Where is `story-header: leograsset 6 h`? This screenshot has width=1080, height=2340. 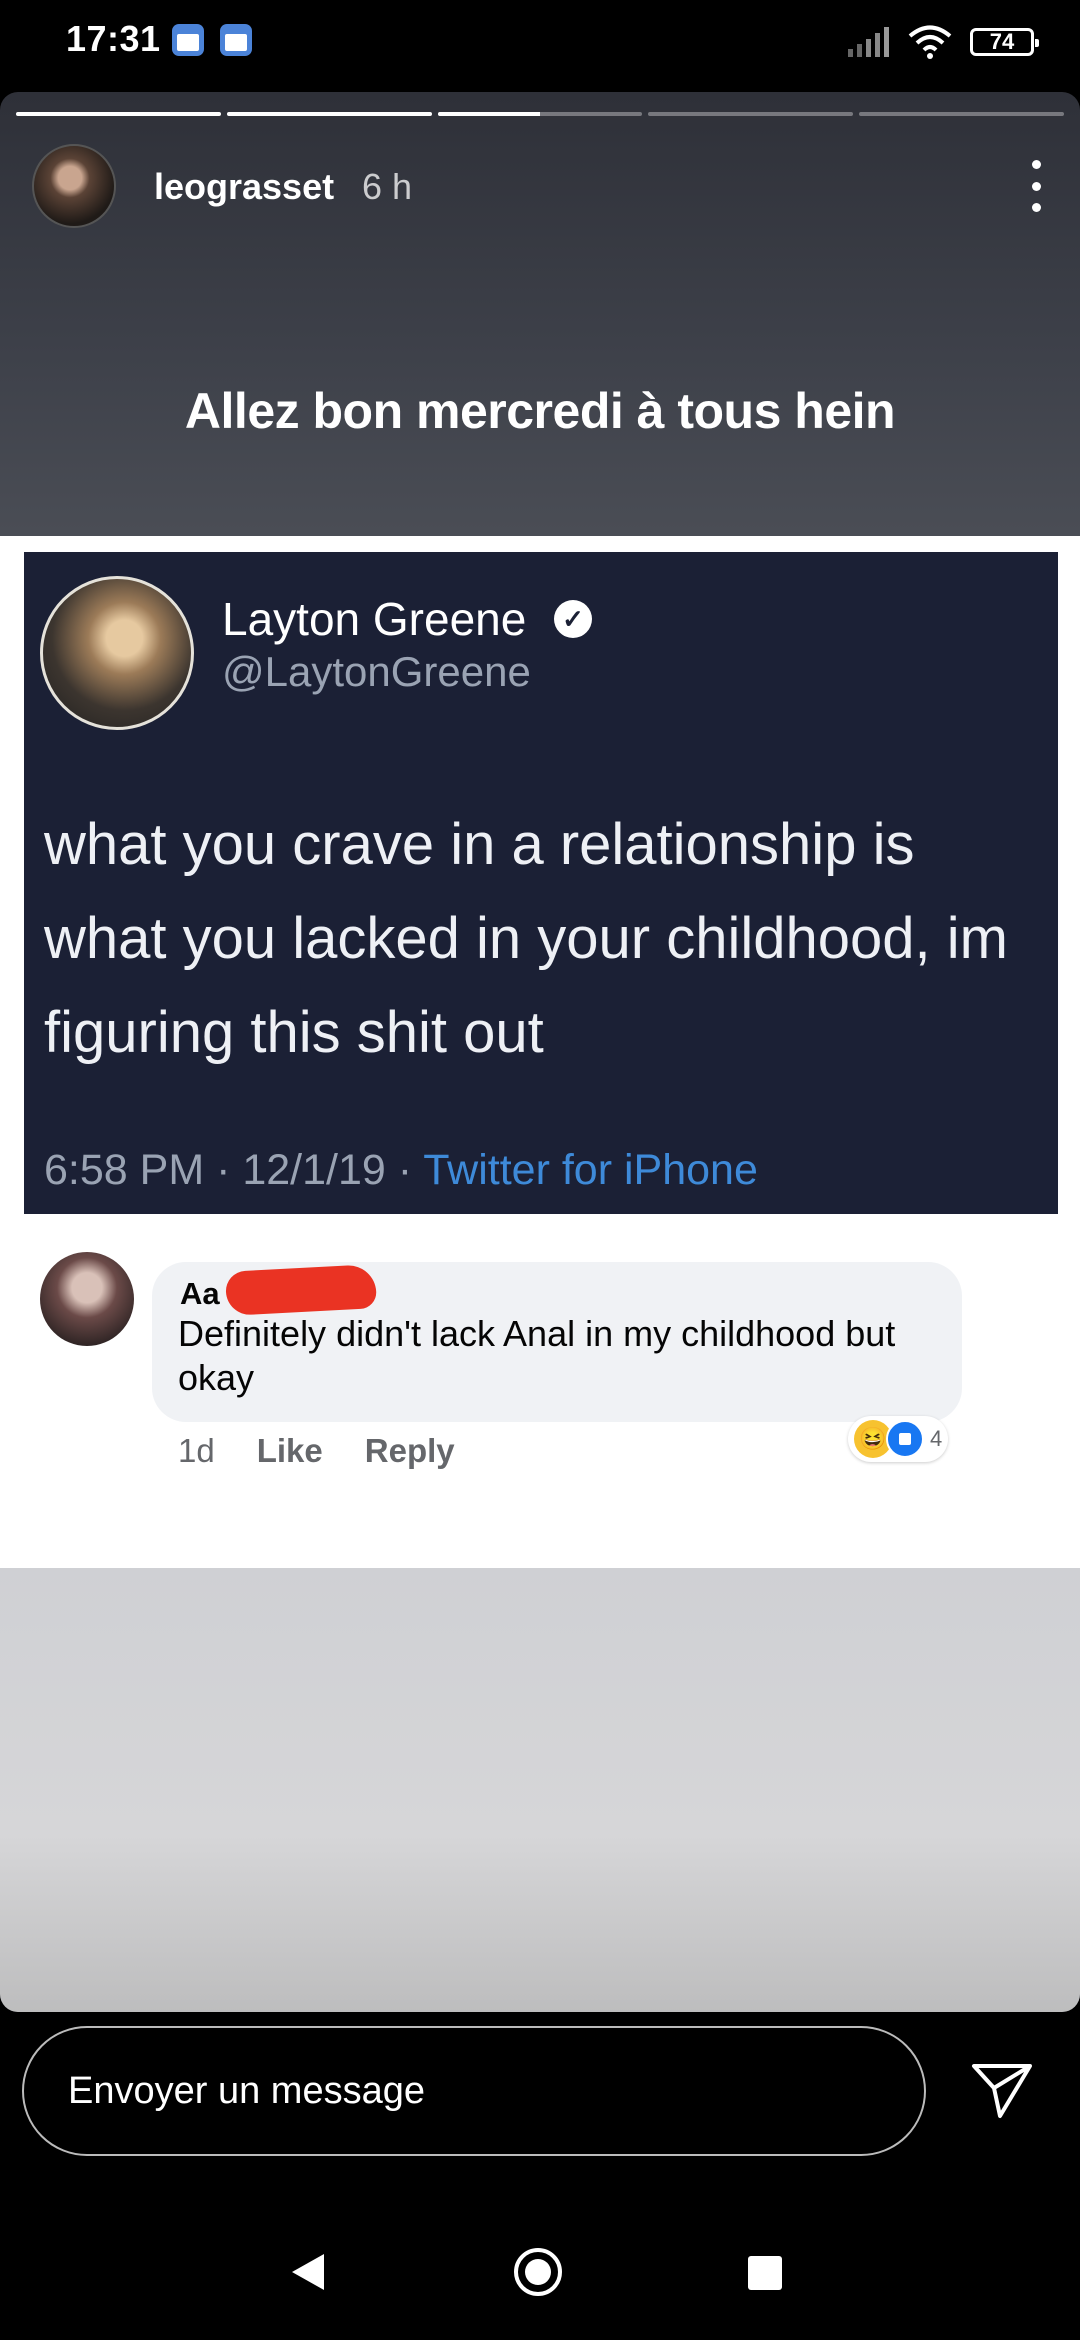
story-header: leograsset 6 h is located at coordinates (540, 186).